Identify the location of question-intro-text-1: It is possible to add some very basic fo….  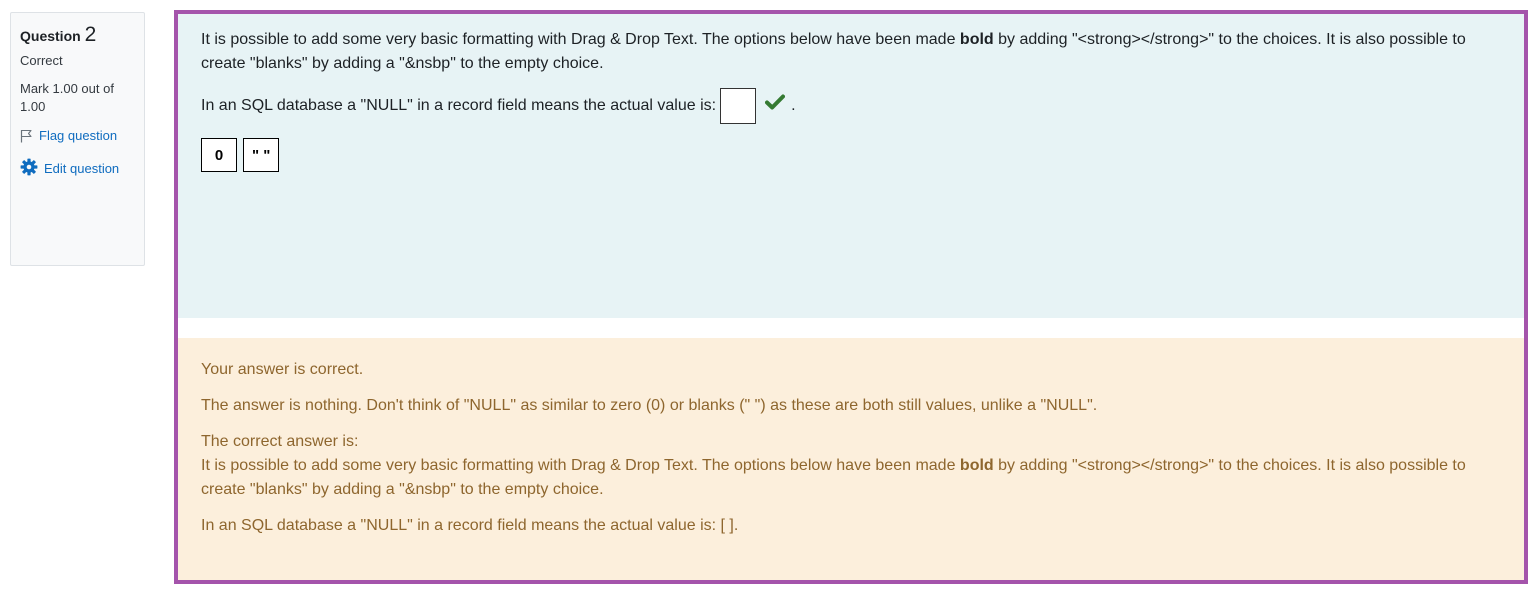
(580, 39).